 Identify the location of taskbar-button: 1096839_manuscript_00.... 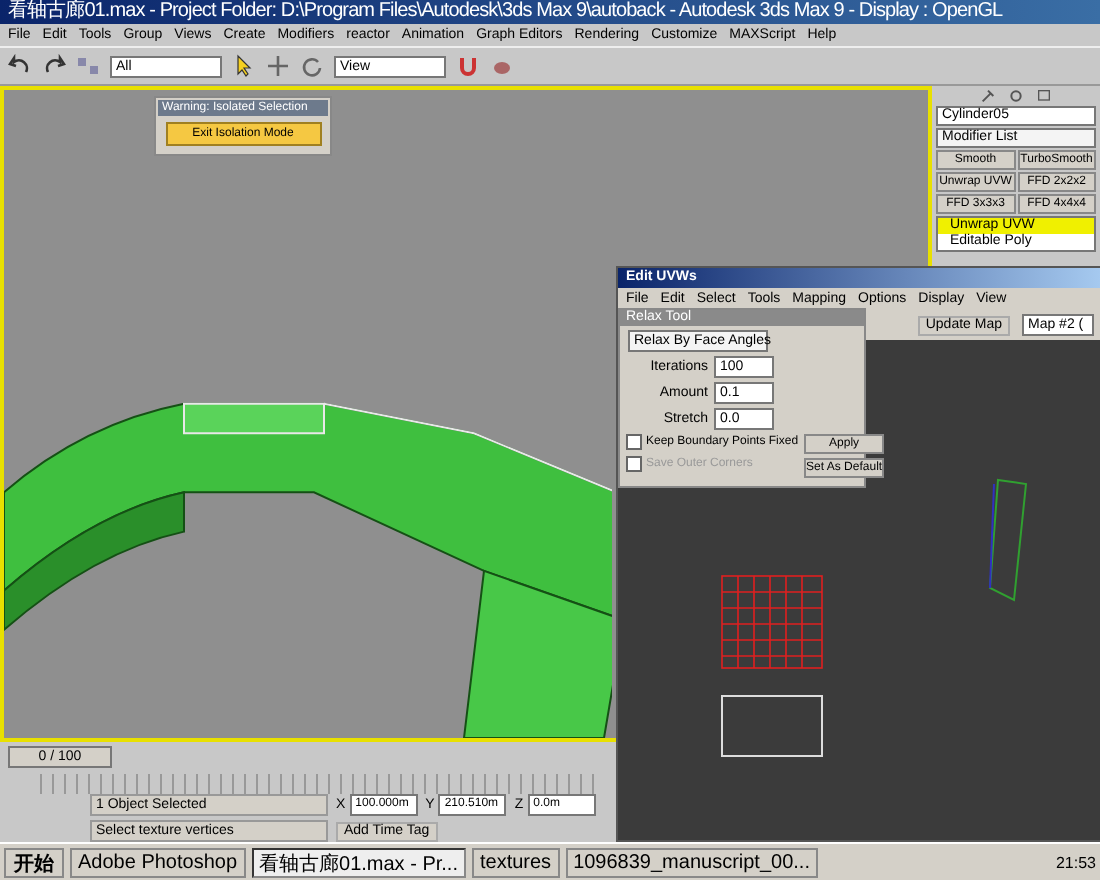
(691, 862).